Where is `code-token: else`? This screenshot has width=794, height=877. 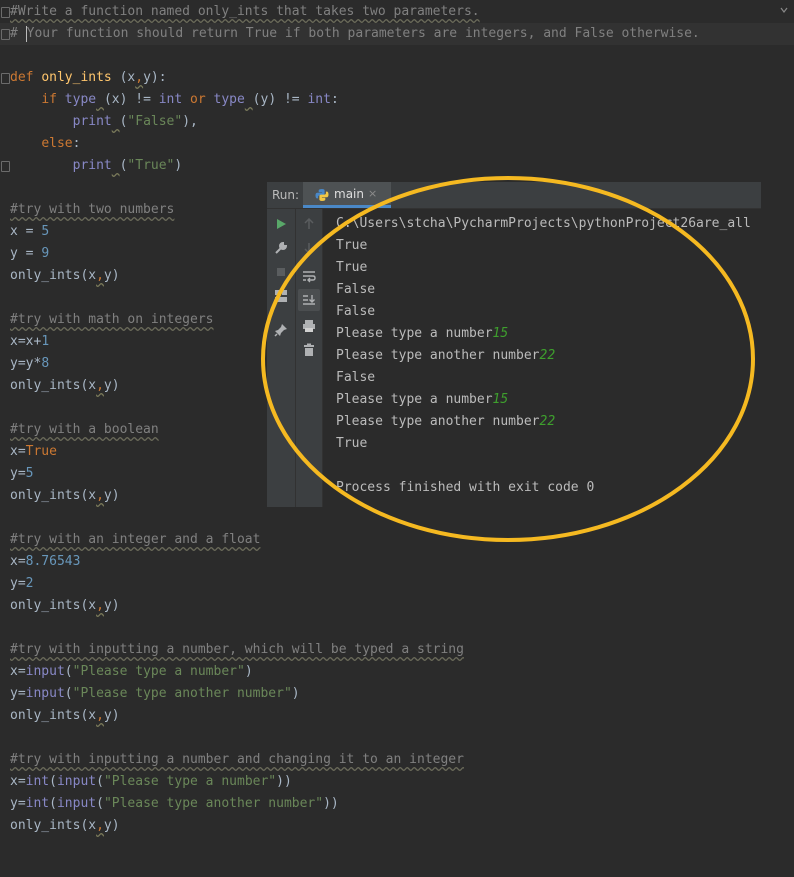 code-token: else is located at coordinates (57, 143).